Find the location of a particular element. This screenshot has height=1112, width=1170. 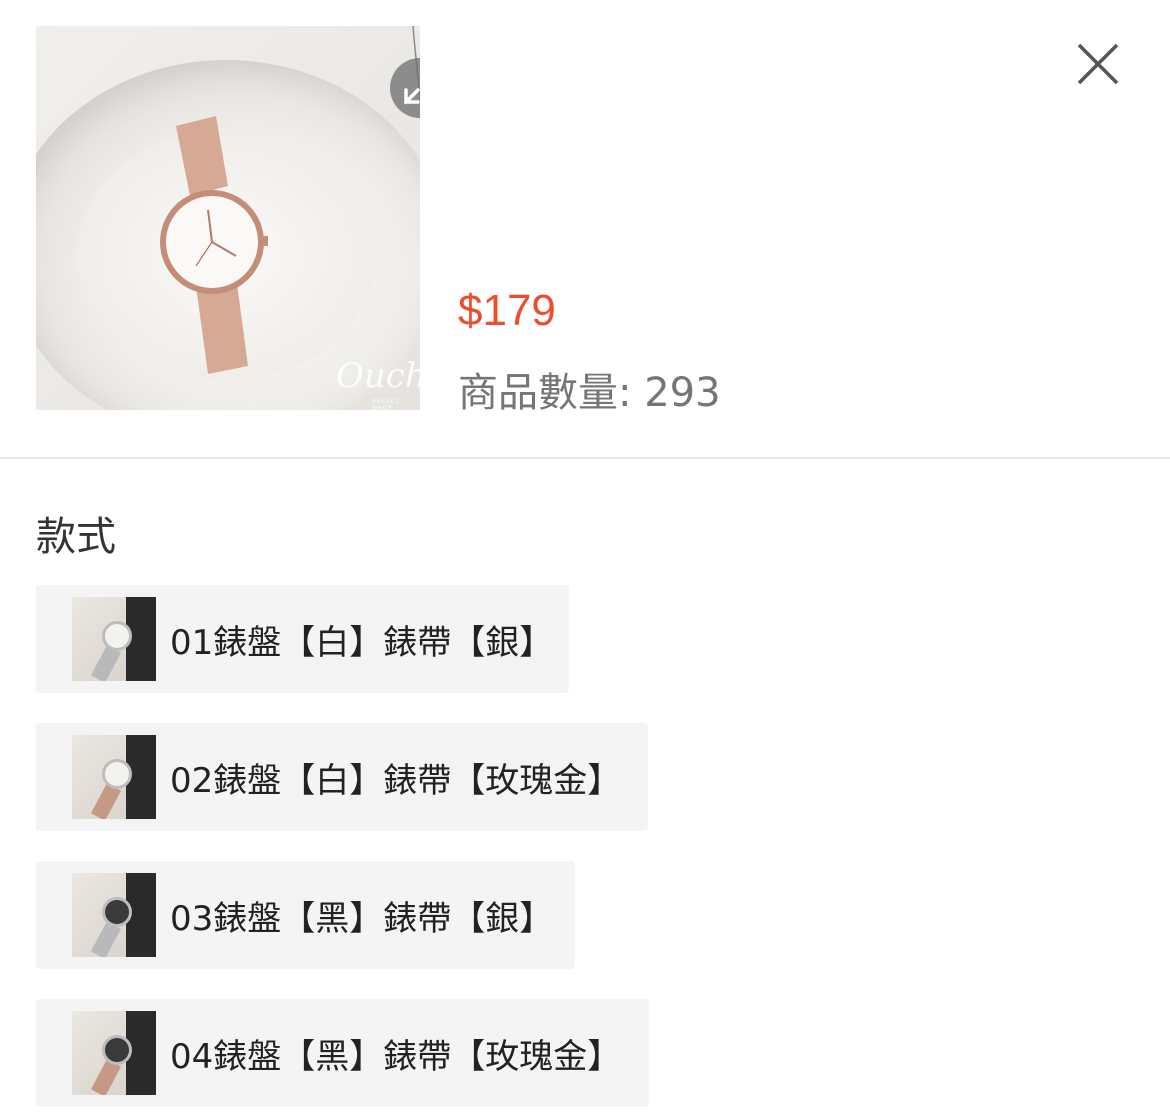

close-icon is located at coordinates (1098, 64).